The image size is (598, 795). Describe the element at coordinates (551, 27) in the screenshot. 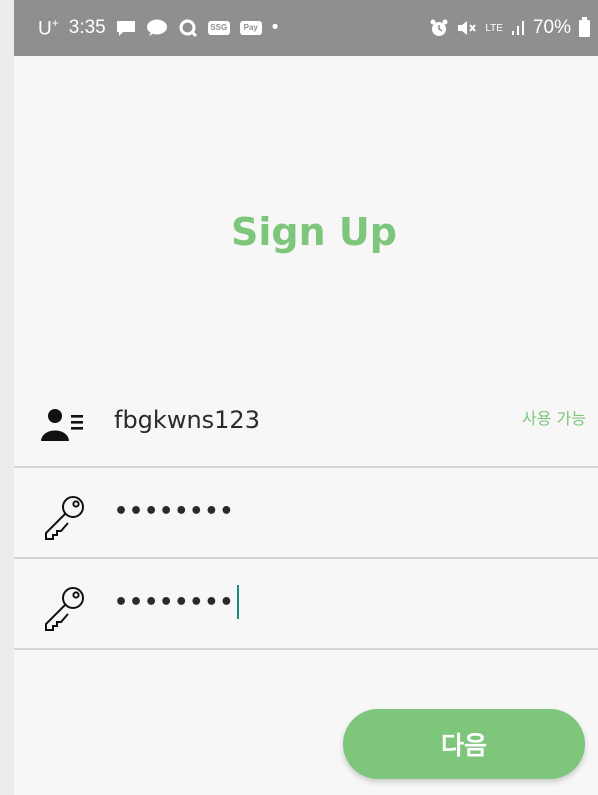

I see `battery-percent: 70%` at that location.